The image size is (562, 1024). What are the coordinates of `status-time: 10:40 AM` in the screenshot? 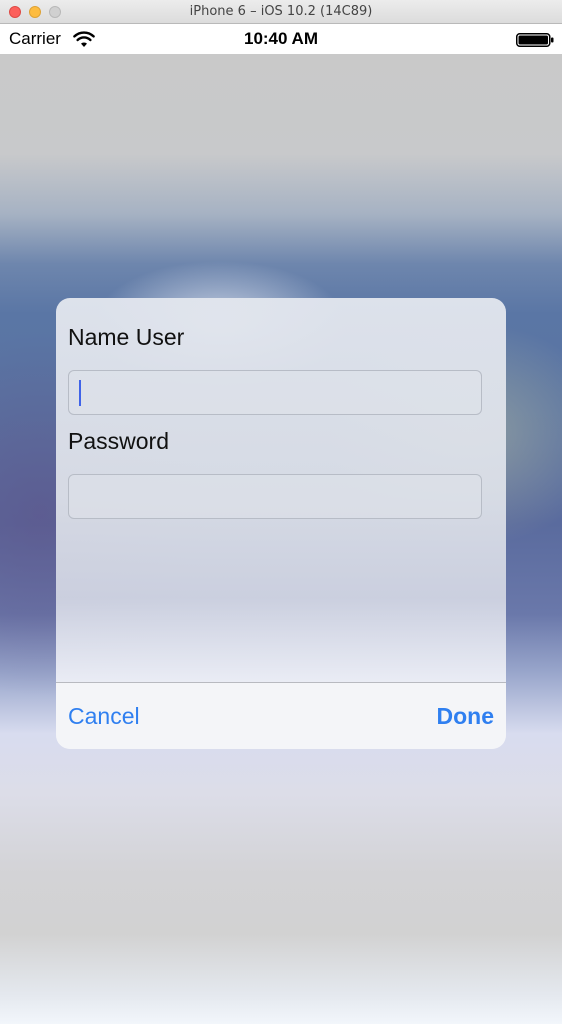 It's located at (280, 38).